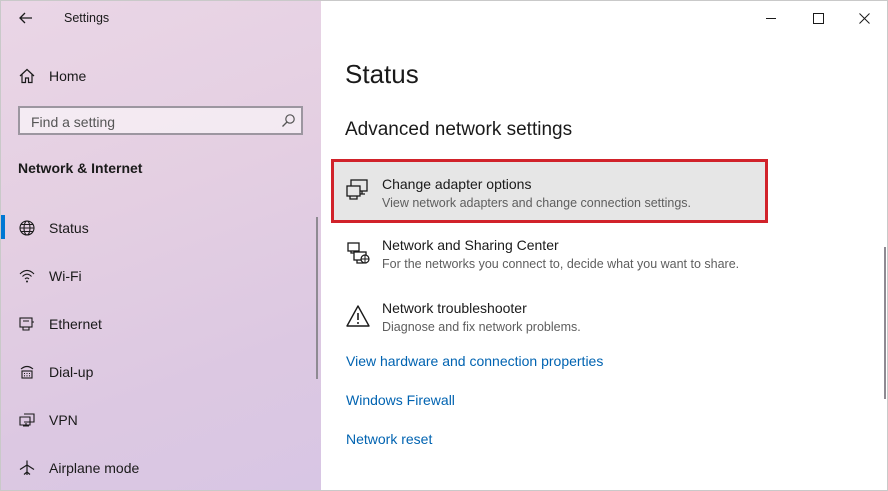  Describe the element at coordinates (87, 18) in the screenshot. I see `app-title: Settings` at that location.